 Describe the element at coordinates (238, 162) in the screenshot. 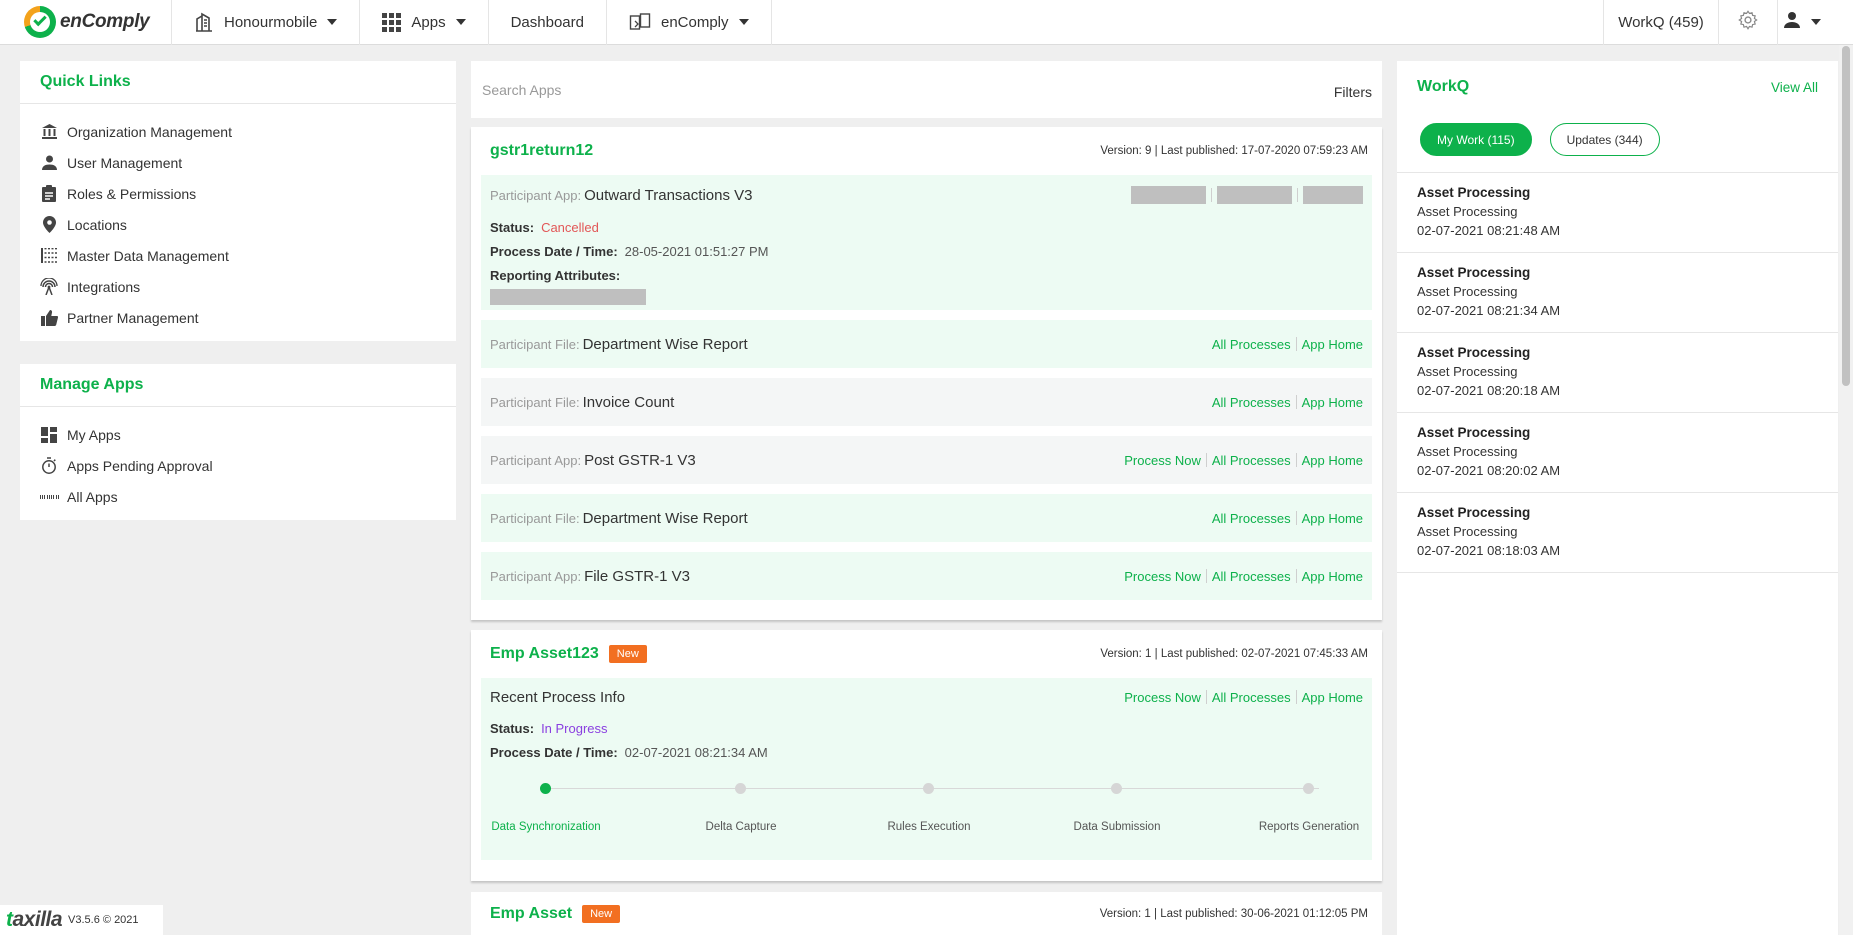

I see `quick-link-user-management: User Management` at that location.